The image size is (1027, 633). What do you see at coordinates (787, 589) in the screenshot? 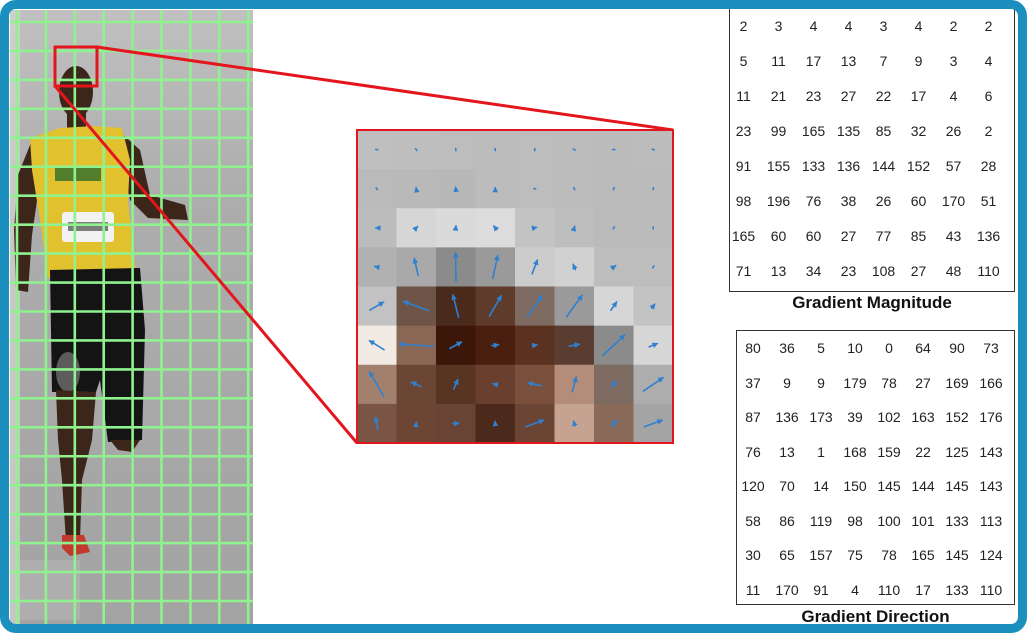
I see `direction-cell: 170` at bounding box center [787, 589].